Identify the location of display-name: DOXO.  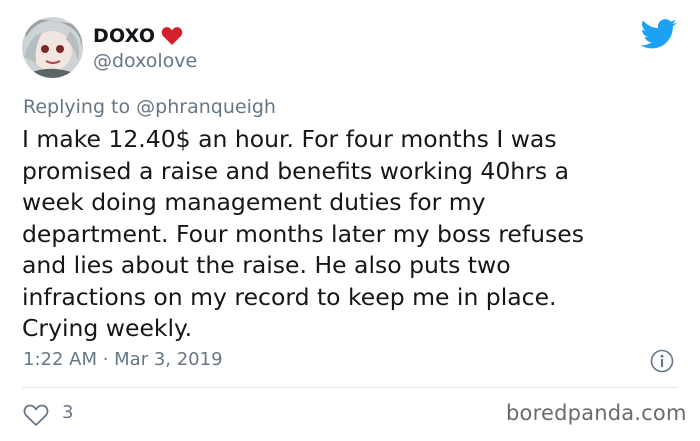
(124, 36).